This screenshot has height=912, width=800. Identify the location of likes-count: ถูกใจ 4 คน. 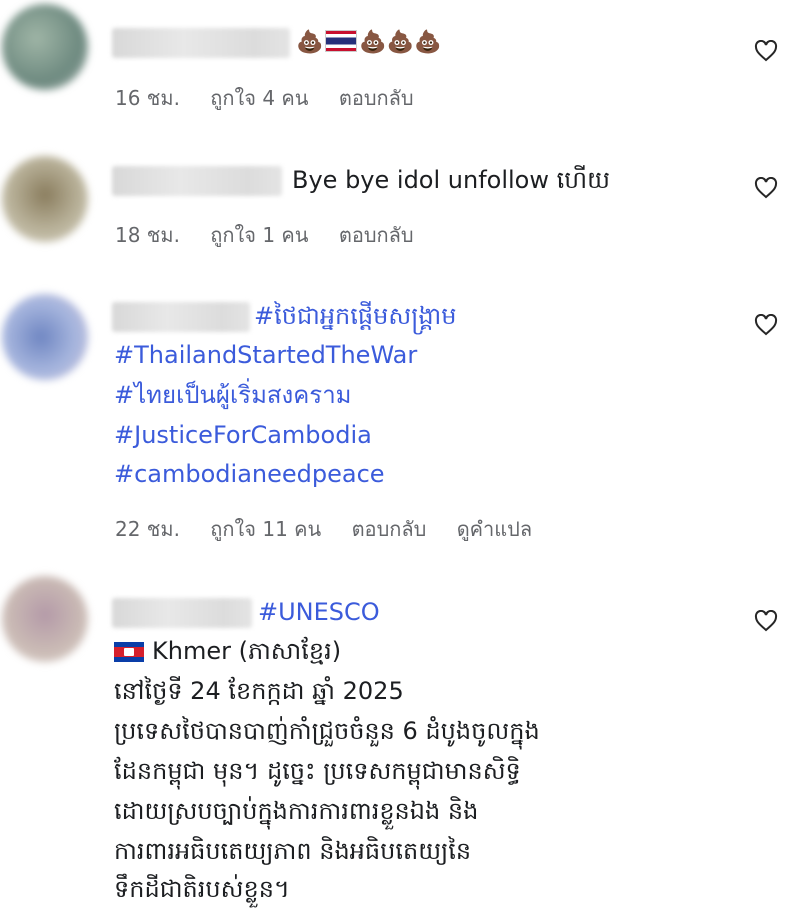
(259, 98).